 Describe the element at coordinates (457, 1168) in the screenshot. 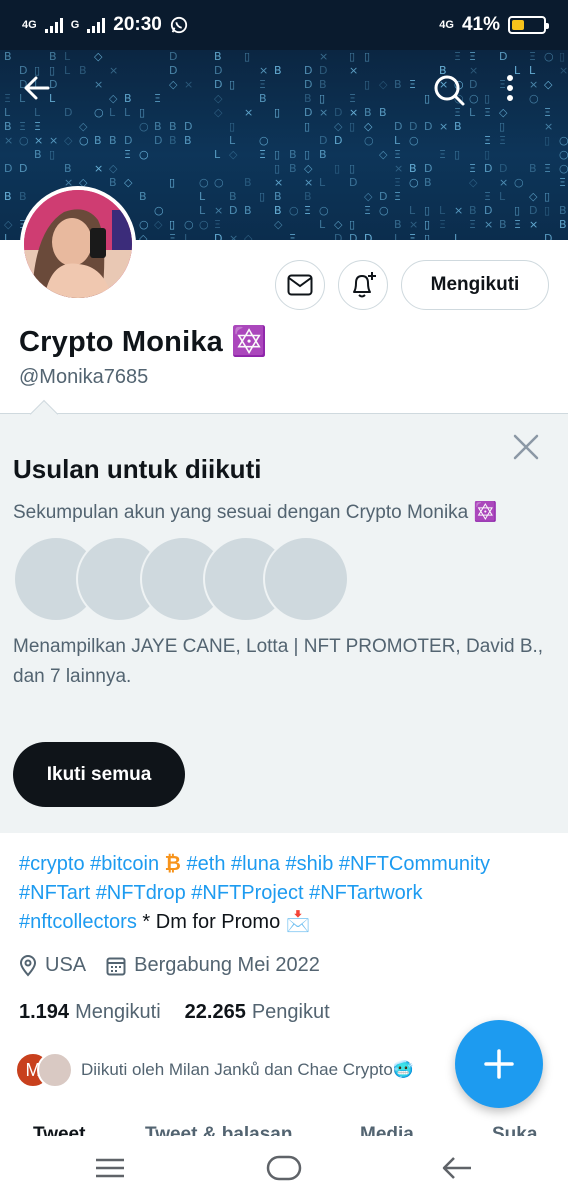

I see `system-back-button` at that location.